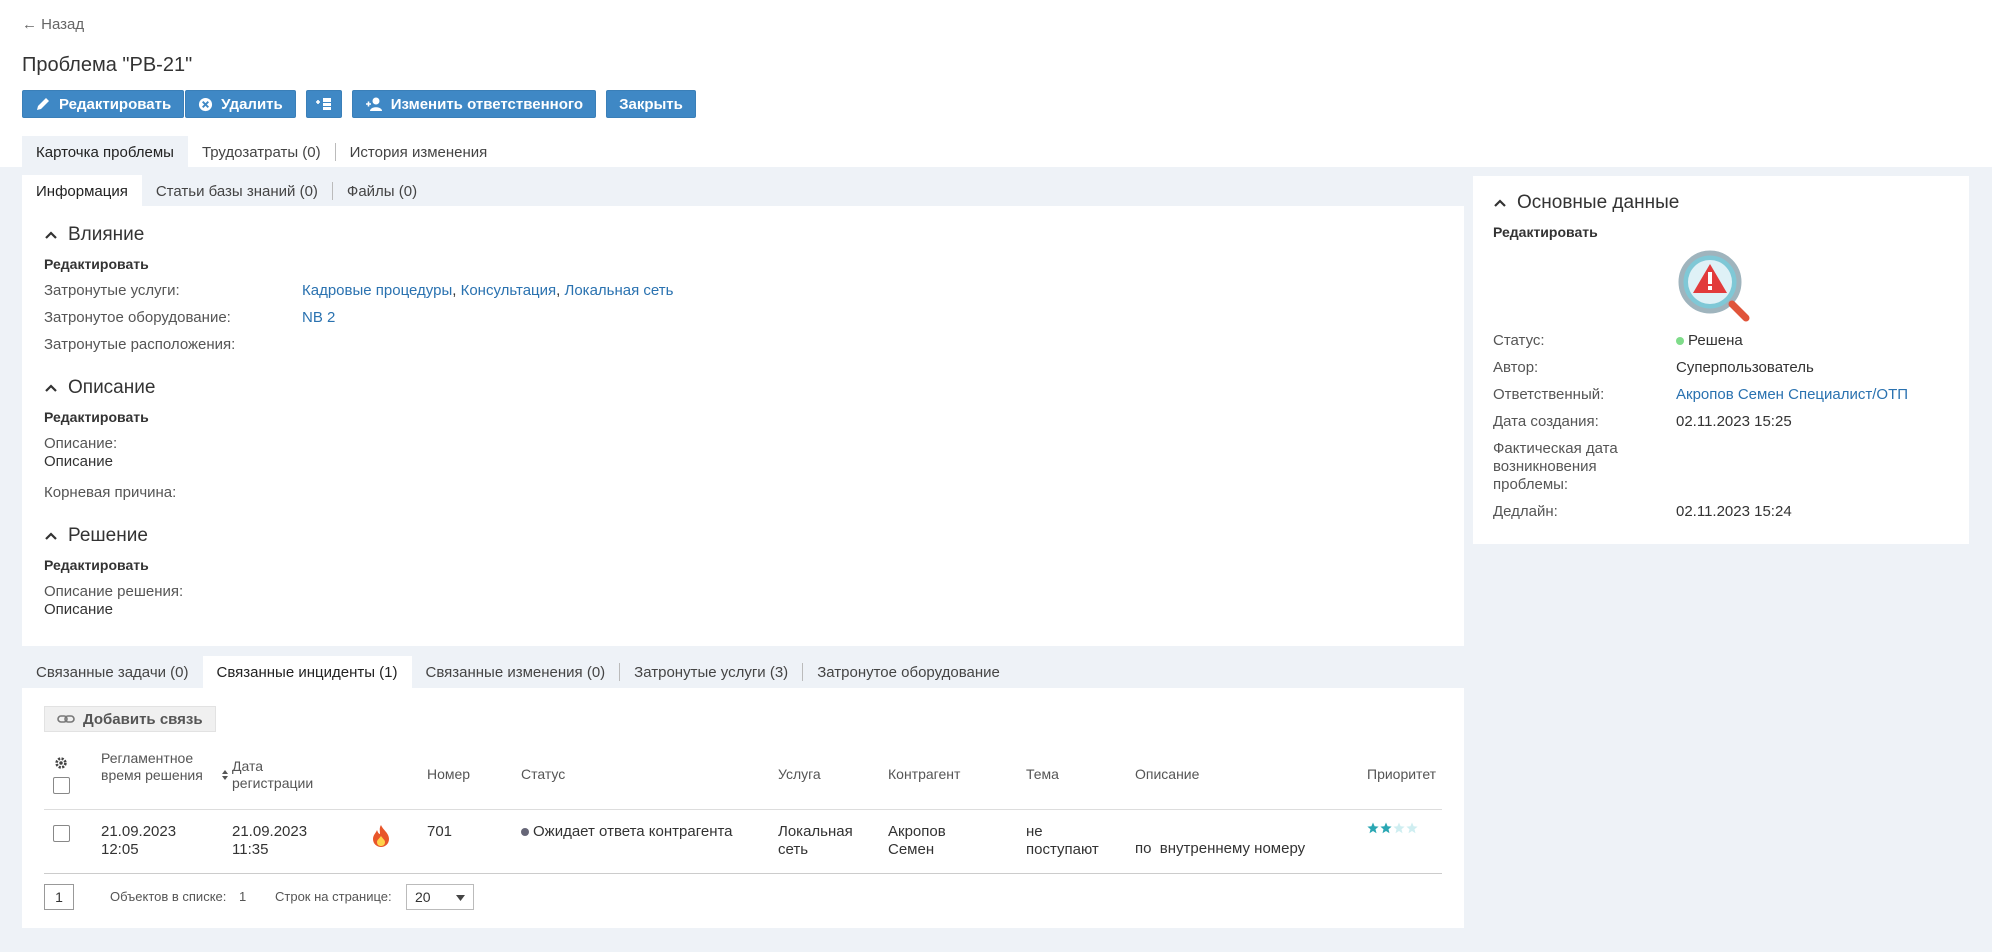 The image size is (1992, 952). I want to click on service-link: Кадровые процедуры, so click(377, 290).